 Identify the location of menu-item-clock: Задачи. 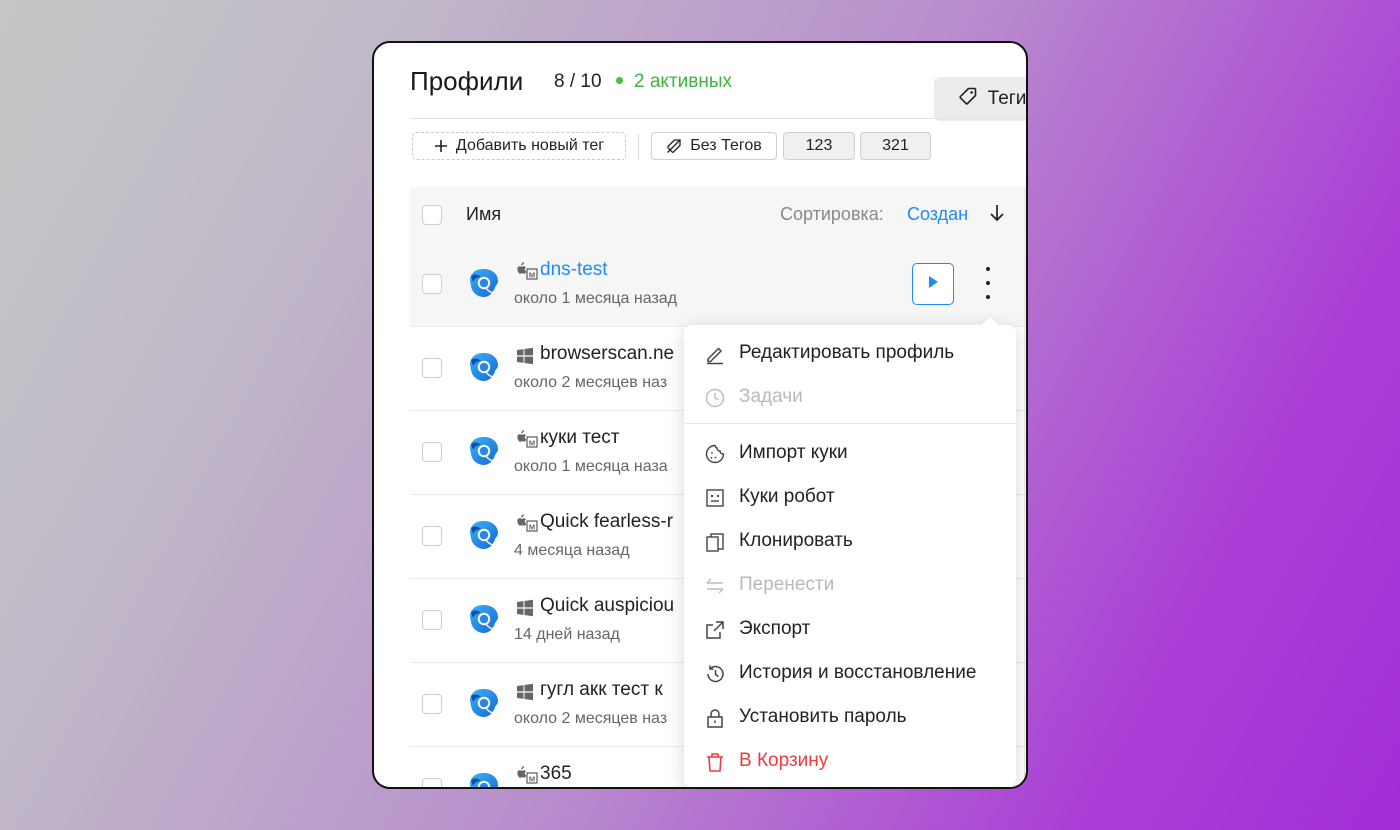
(850, 397).